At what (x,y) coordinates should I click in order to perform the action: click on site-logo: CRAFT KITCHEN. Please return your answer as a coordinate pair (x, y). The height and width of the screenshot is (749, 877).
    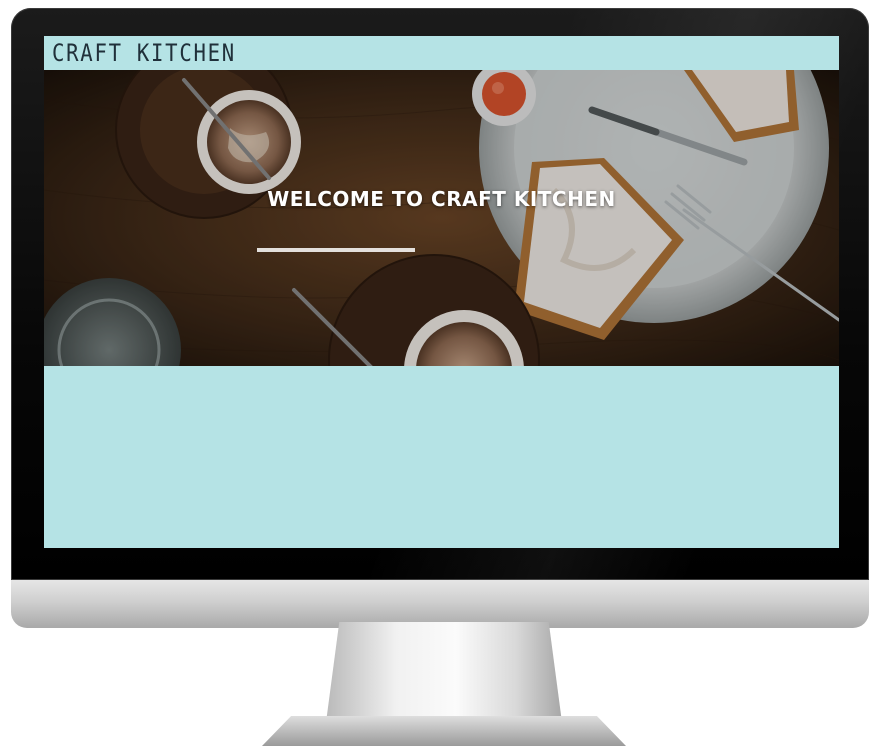
    Looking at the image, I should click on (144, 53).